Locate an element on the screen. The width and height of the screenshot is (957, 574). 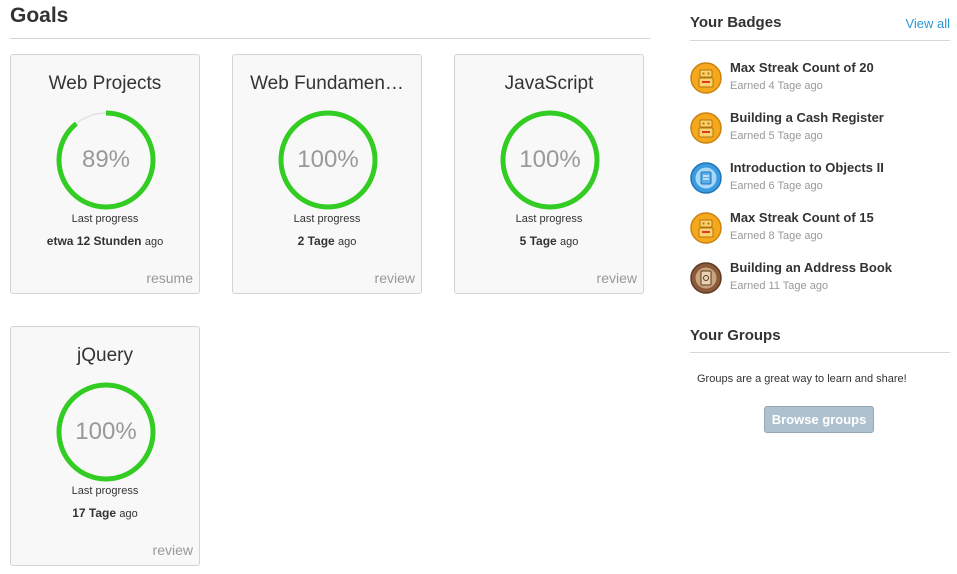
badges-heading: Your Badges is located at coordinates (736, 22).